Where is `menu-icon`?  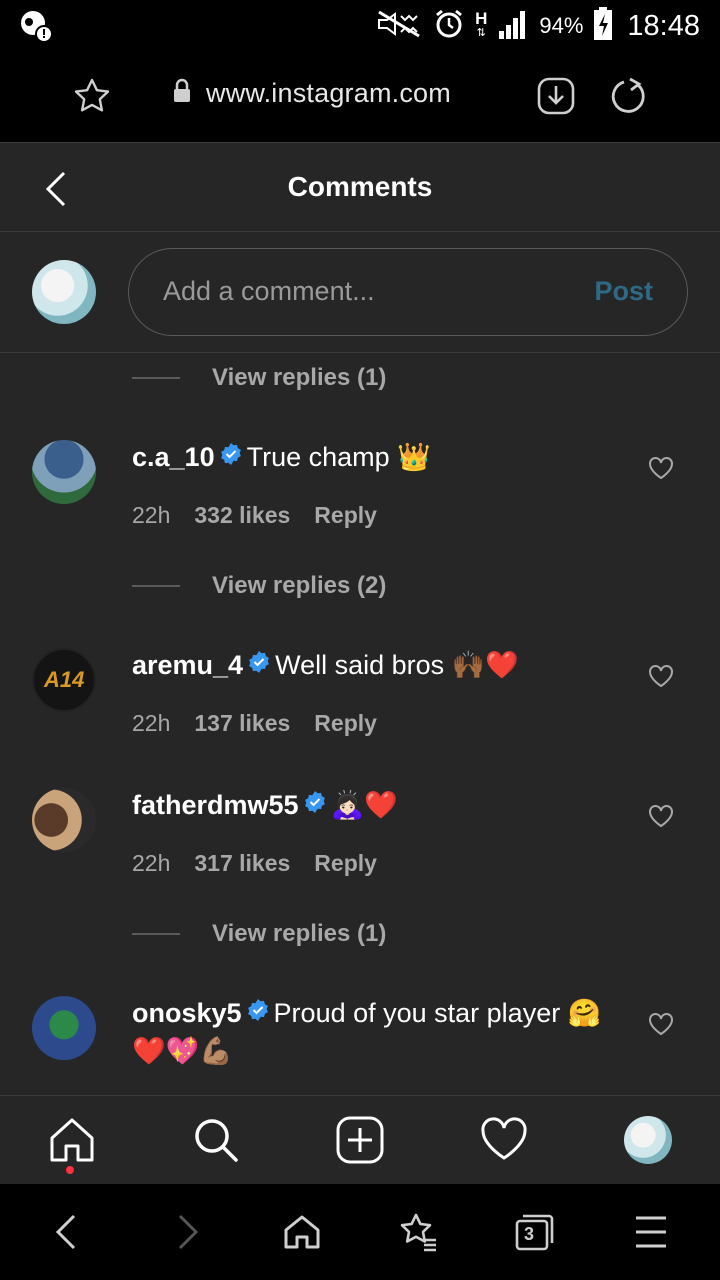 menu-icon is located at coordinates (651, 1234).